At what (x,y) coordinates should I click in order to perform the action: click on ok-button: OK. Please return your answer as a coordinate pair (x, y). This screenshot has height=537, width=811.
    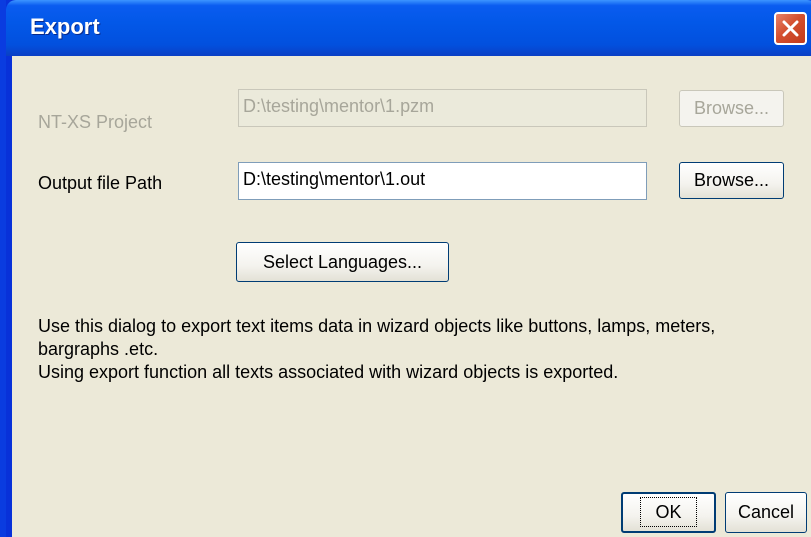
    Looking at the image, I should click on (668, 512).